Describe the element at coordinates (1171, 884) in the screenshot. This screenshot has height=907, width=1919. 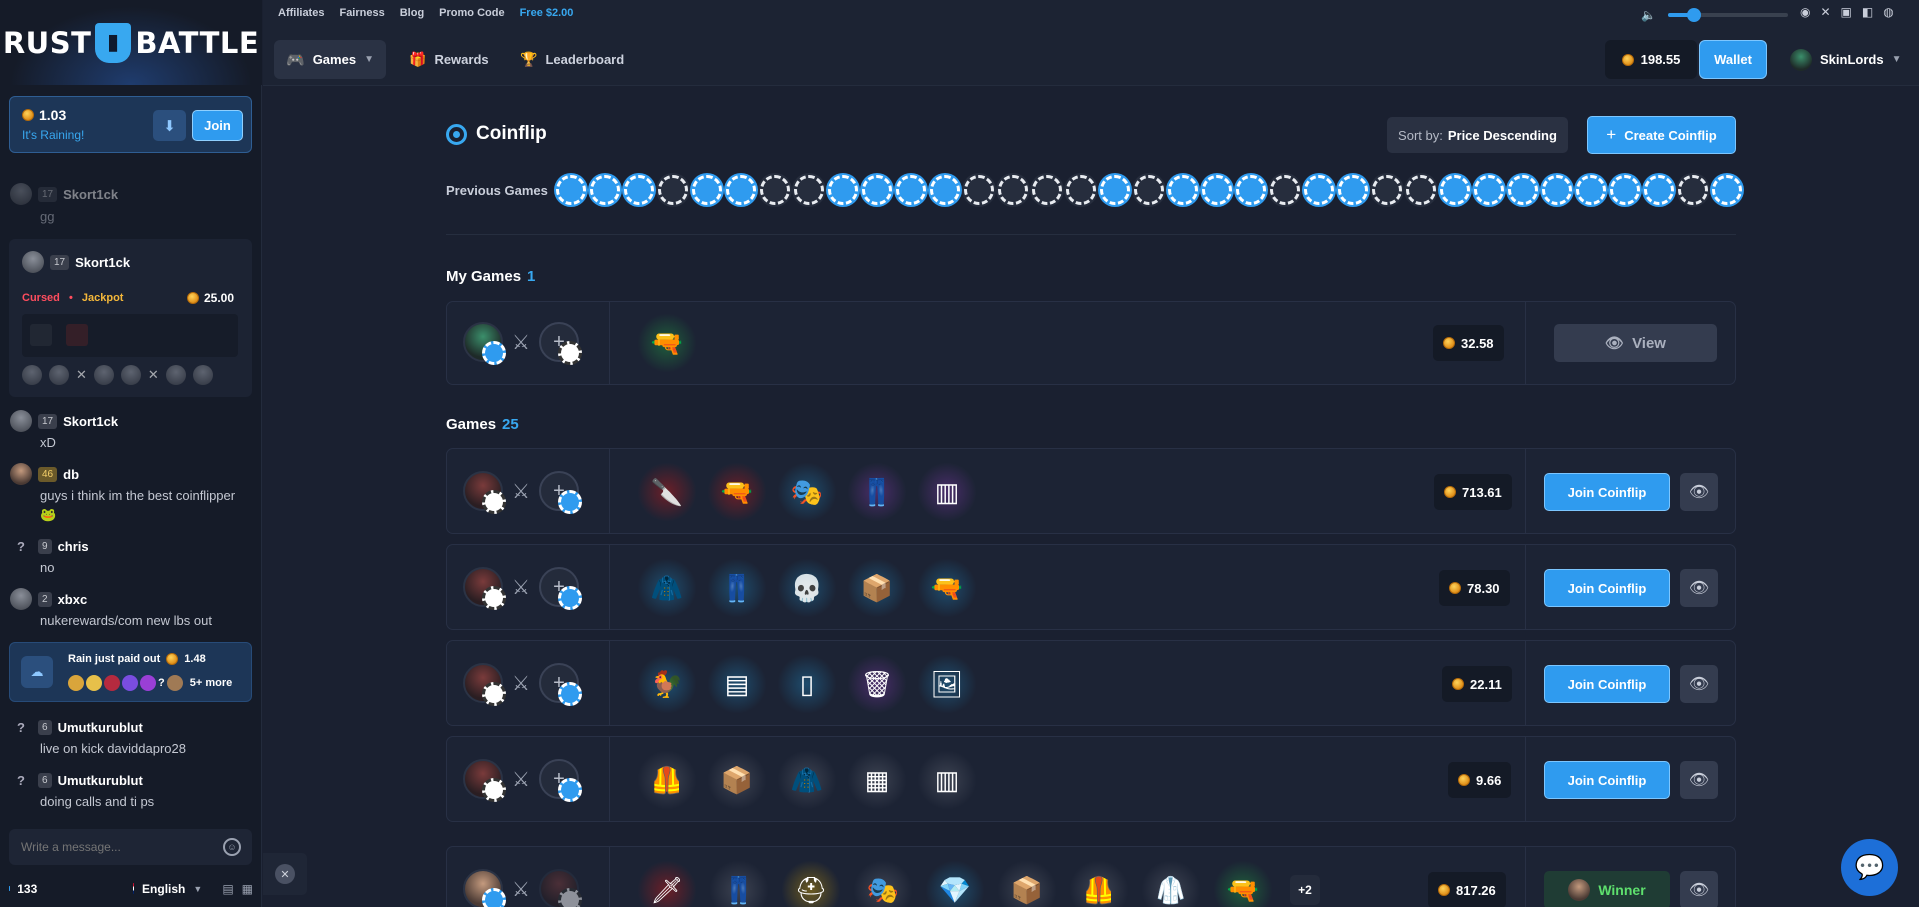
I see `suit-item-icon: 🥼` at that location.